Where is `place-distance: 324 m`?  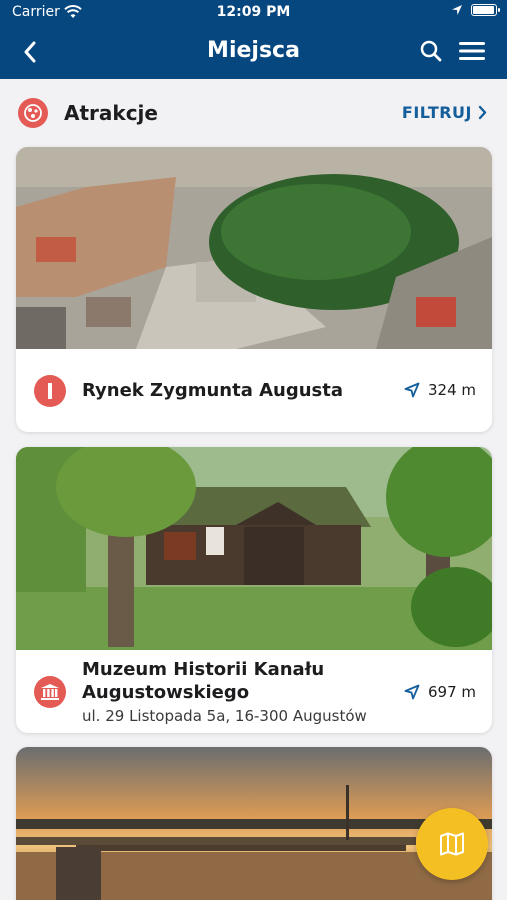
place-distance: 324 m is located at coordinates (440, 390).